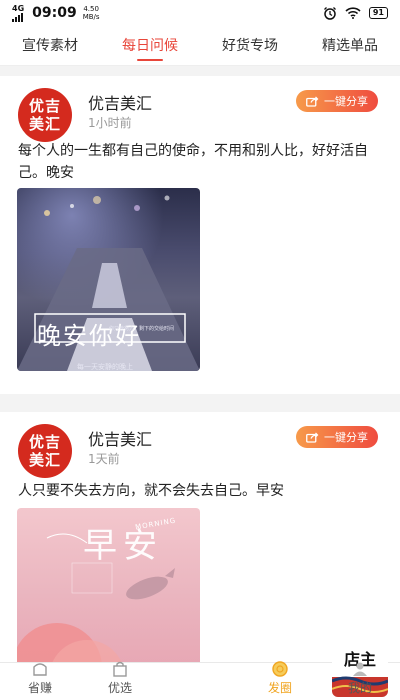  What do you see at coordinates (329, 13) in the screenshot?
I see `alarm-icon` at bounding box center [329, 13].